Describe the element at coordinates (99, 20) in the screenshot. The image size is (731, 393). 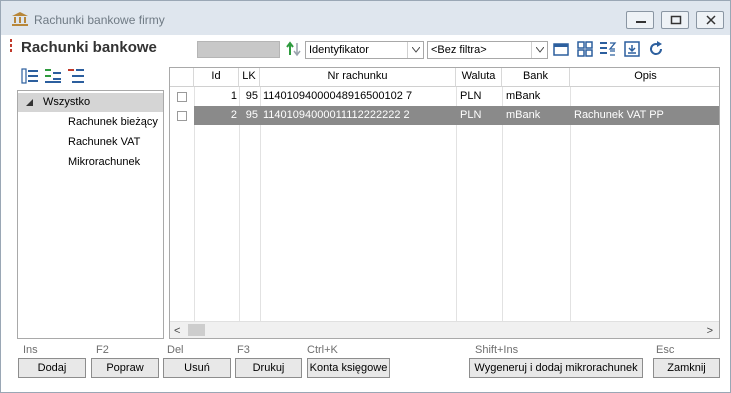
I see `window-title: Rachunki bankowe firmy` at that location.